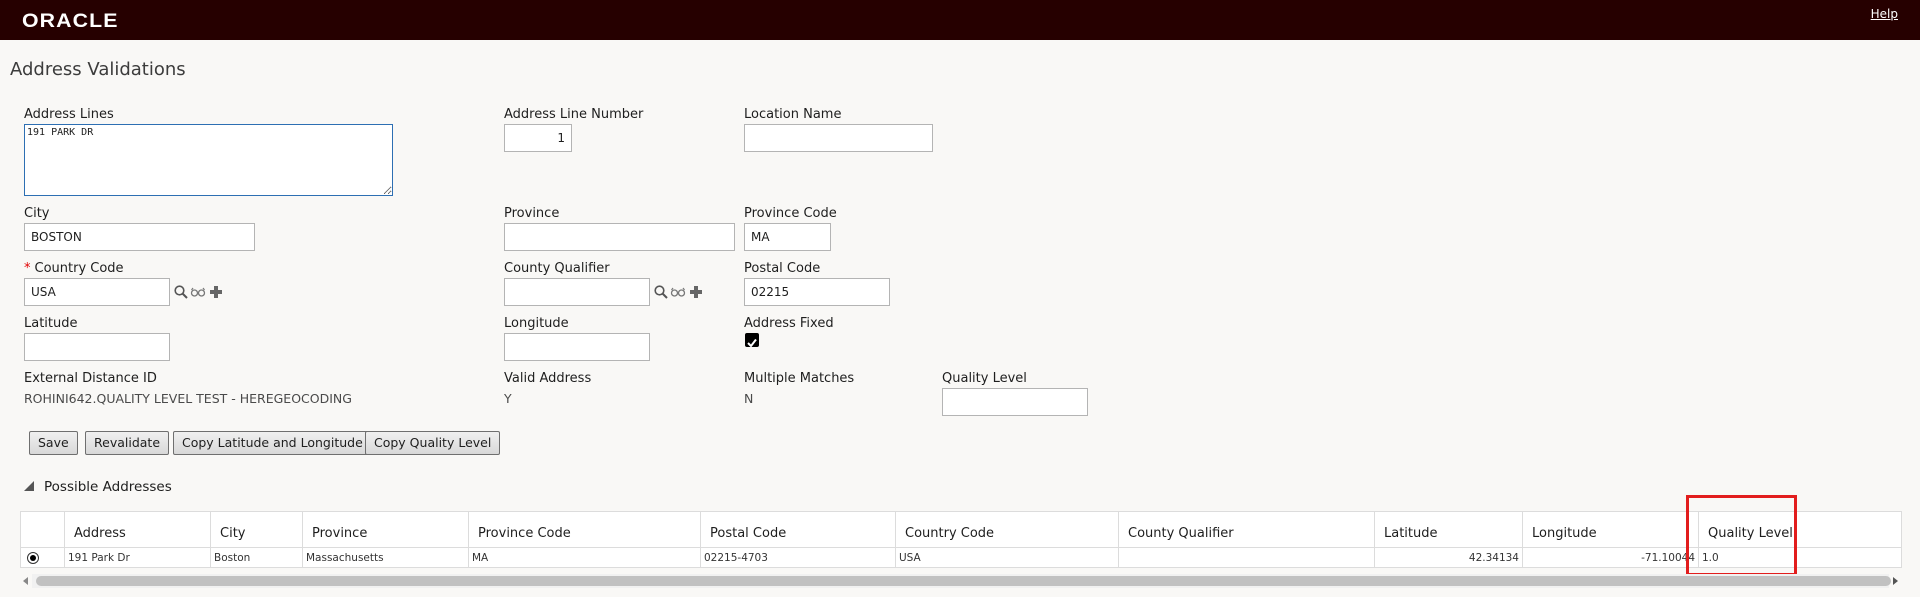 Image resolution: width=1920 pixels, height=597 pixels. What do you see at coordinates (787, 237) in the screenshot?
I see `province-code-input` at bounding box center [787, 237].